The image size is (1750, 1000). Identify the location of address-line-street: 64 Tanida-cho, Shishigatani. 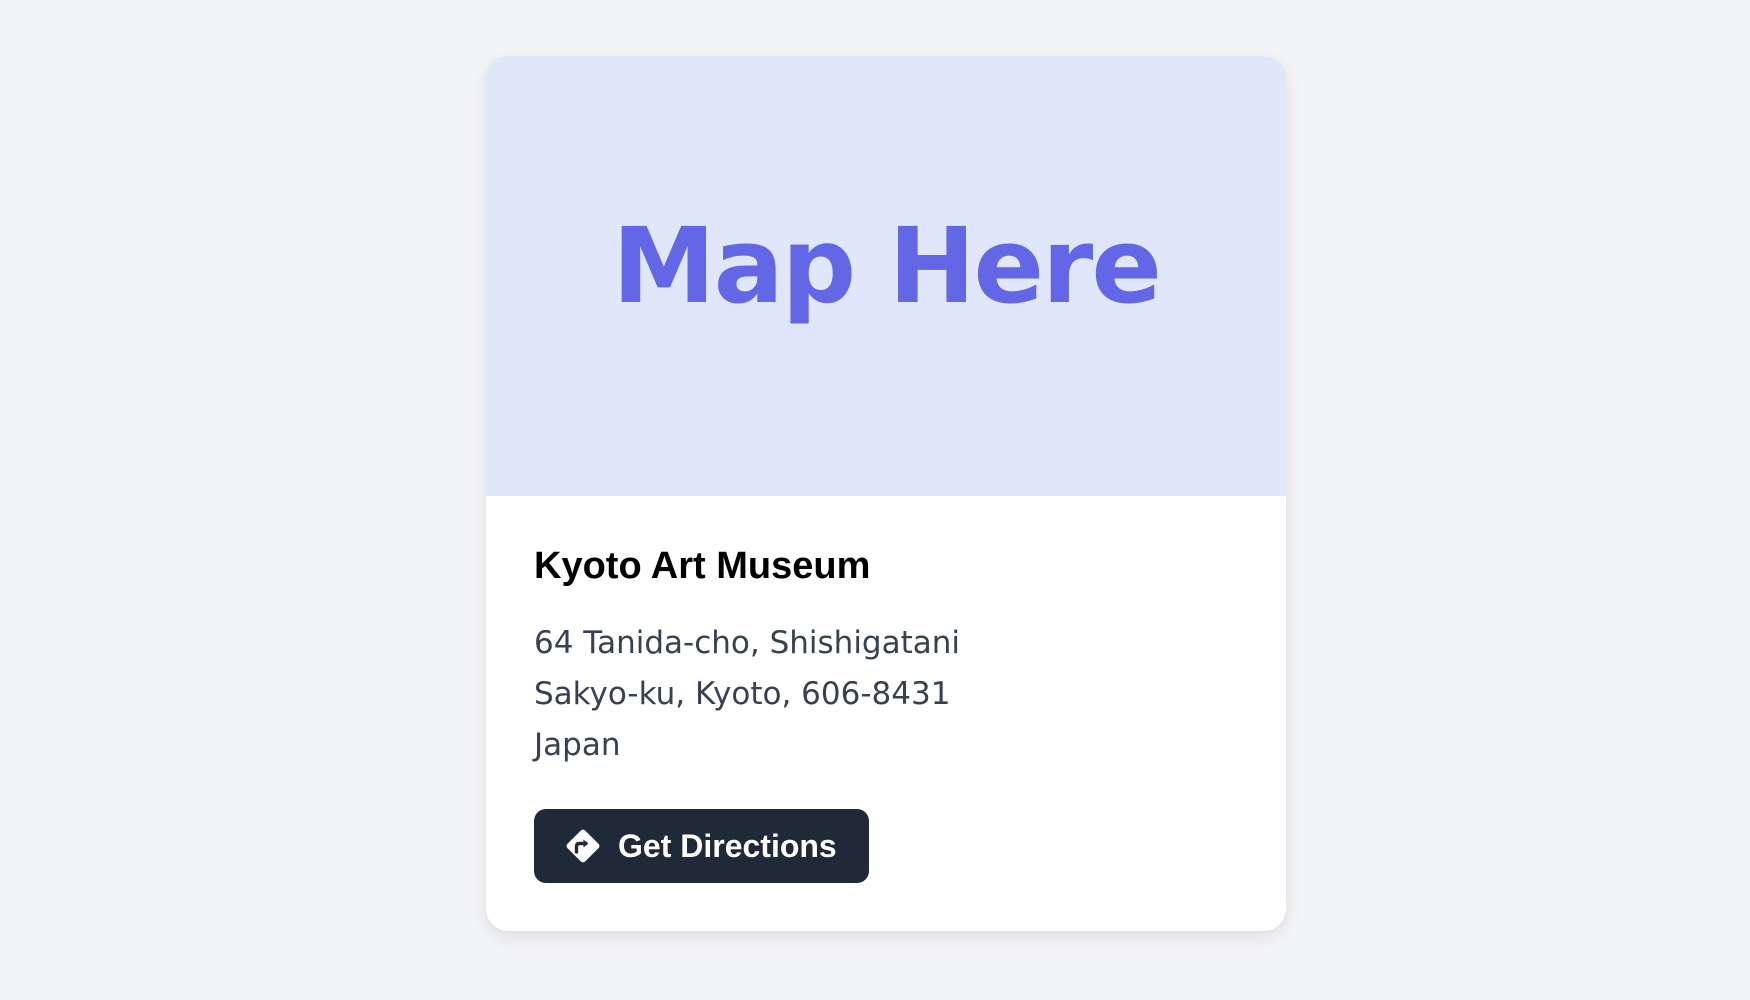
(747, 643).